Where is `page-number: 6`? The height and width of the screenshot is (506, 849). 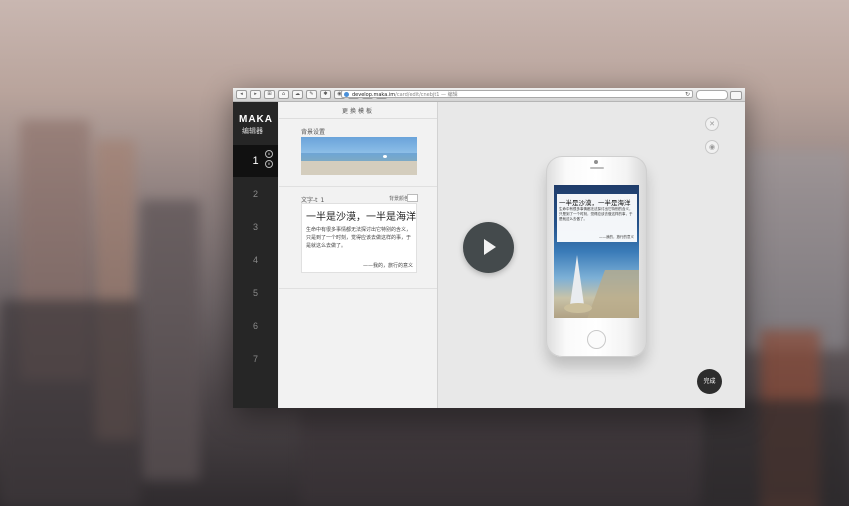 page-number: 6 is located at coordinates (255, 326).